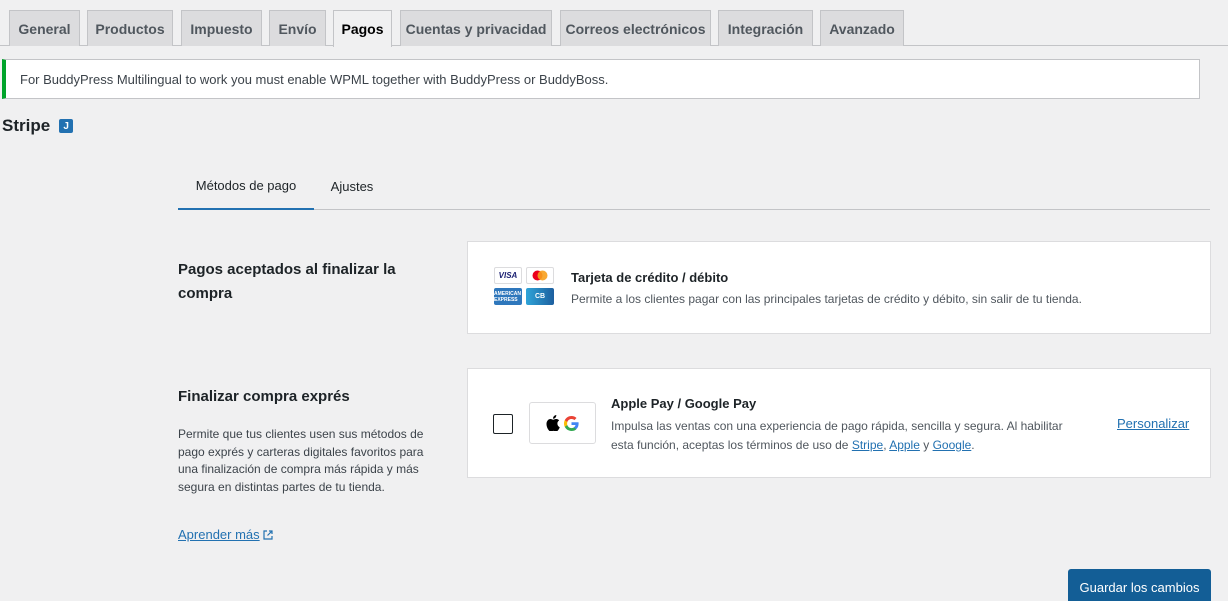 This screenshot has height=601, width=1228. What do you see at coordinates (246, 186) in the screenshot?
I see `subtab-metodos-de-pago: Métodos de pago` at bounding box center [246, 186].